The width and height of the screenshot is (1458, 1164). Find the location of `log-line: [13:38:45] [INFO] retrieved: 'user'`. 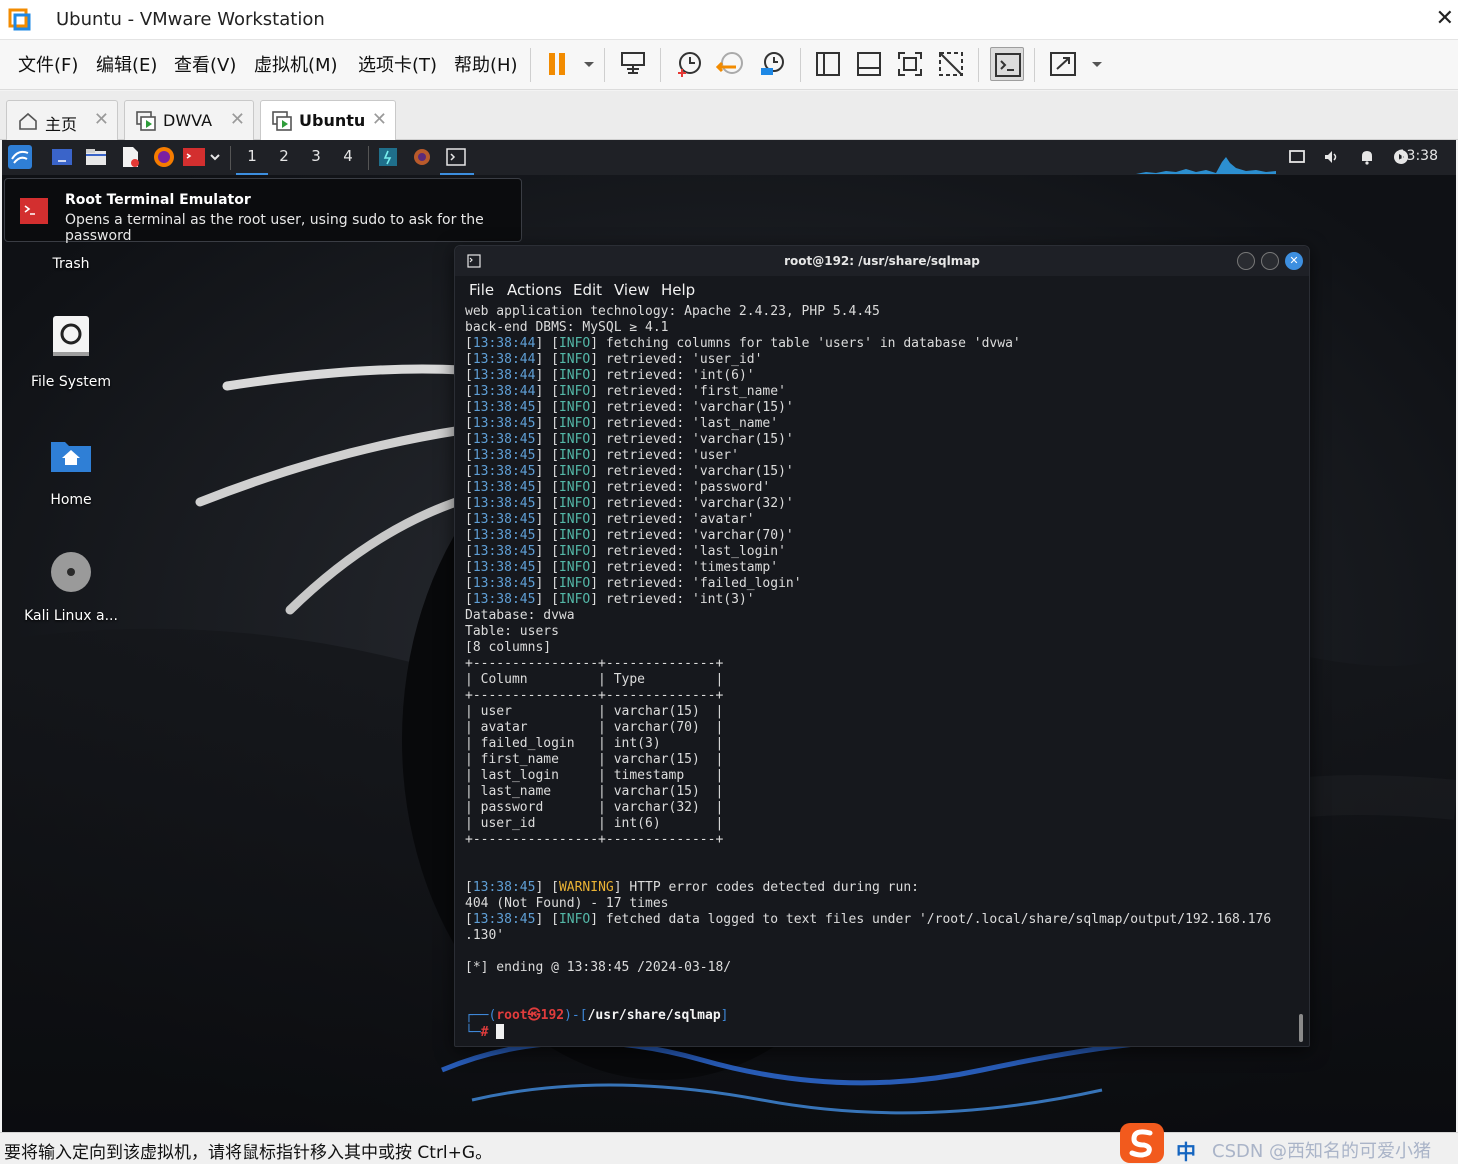

log-line: [13:38:45] [INFO] retrieved: 'user' is located at coordinates (882, 456).